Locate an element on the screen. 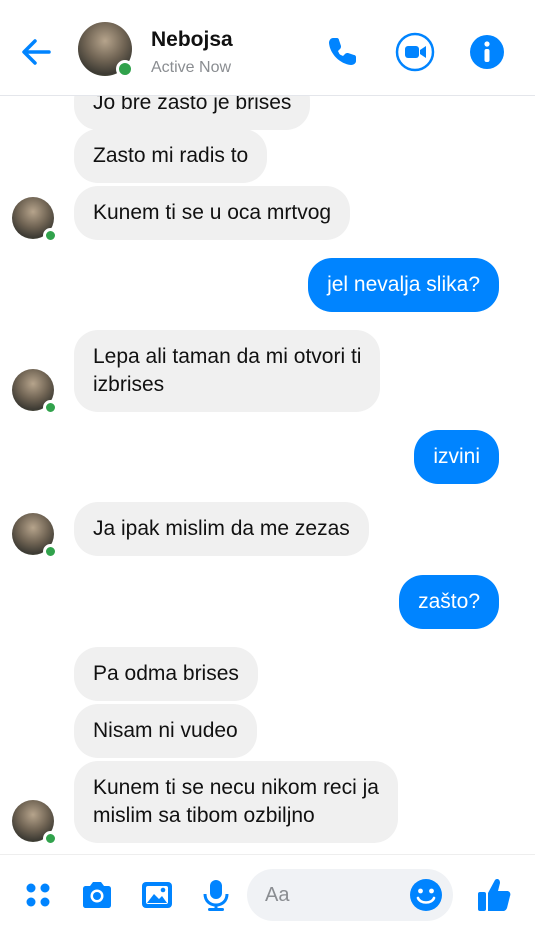 This screenshot has width=535, height=933. message-outgoing: jel nevalja slika? is located at coordinates (403, 285).